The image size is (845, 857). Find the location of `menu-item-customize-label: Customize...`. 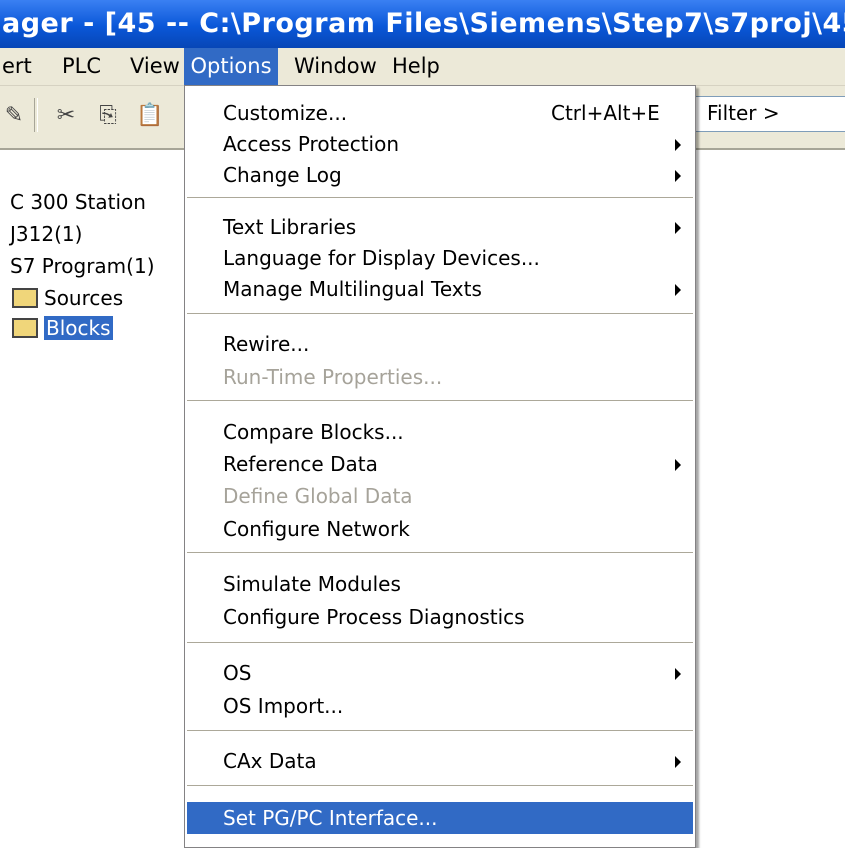

menu-item-customize-label: Customize... is located at coordinates (285, 113).